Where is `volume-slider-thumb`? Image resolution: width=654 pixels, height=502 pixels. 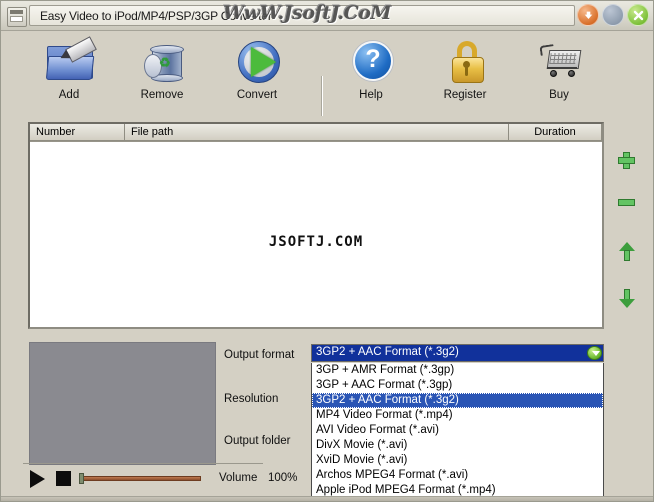 volume-slider-thumb is located at coordinates (81, 478).